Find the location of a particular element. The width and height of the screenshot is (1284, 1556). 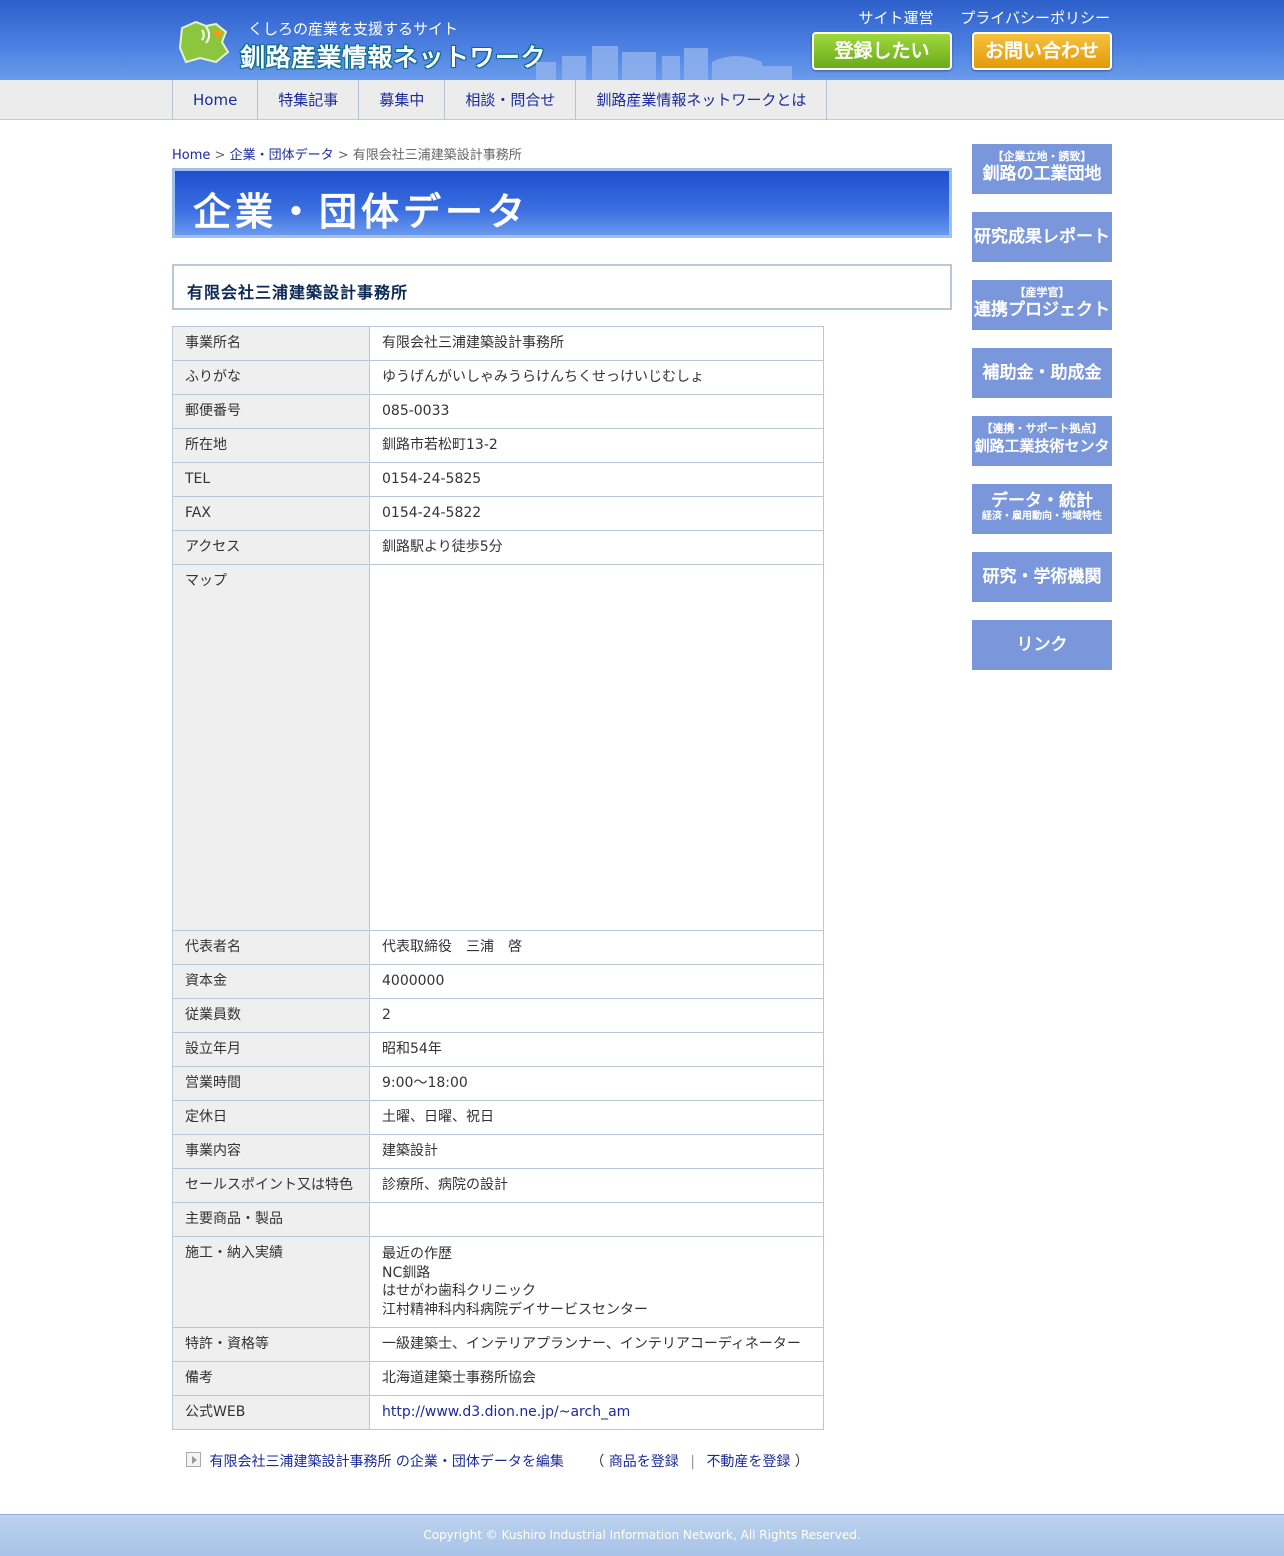

nav-home: Home is located at coordinates (216, 100).